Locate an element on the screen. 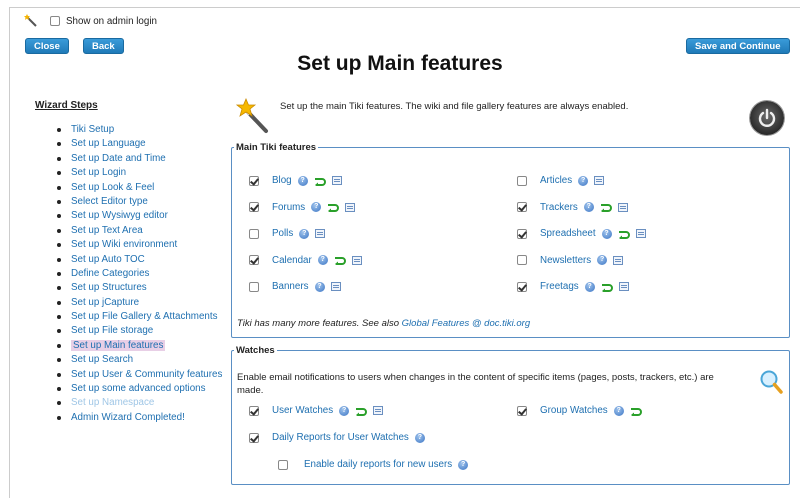 The image size is (800, 498). user-watches-checkbox is located at coordinates (254, 410).